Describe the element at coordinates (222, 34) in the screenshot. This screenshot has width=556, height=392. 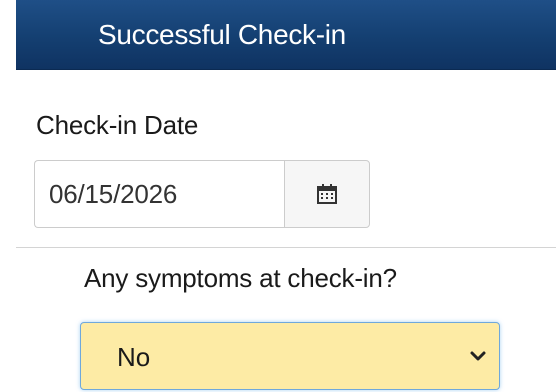
I see `page-title: Successful Check-in` at that location.